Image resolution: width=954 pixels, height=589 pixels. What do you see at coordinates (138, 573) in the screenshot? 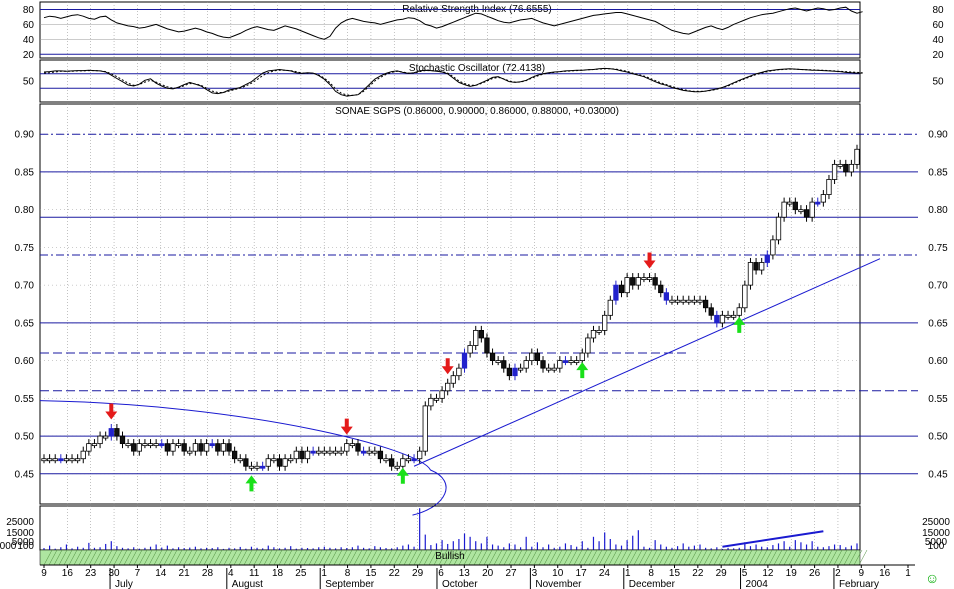
I see `x-day-label: 7` at bounding box center [138, 573].